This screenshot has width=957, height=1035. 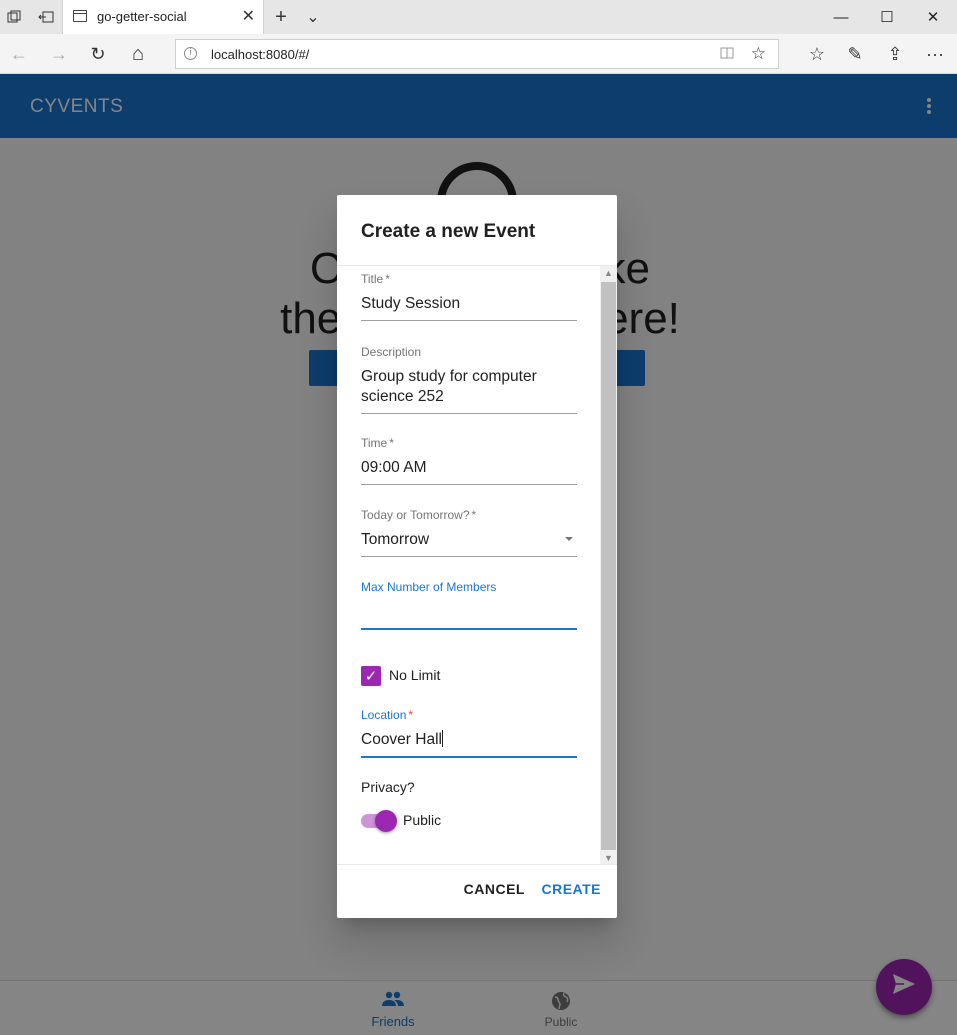 What do you see at coordinates (895, 54) in the screenshot?
I see `share-icon: ⇪` at bounding box center [895, 54].